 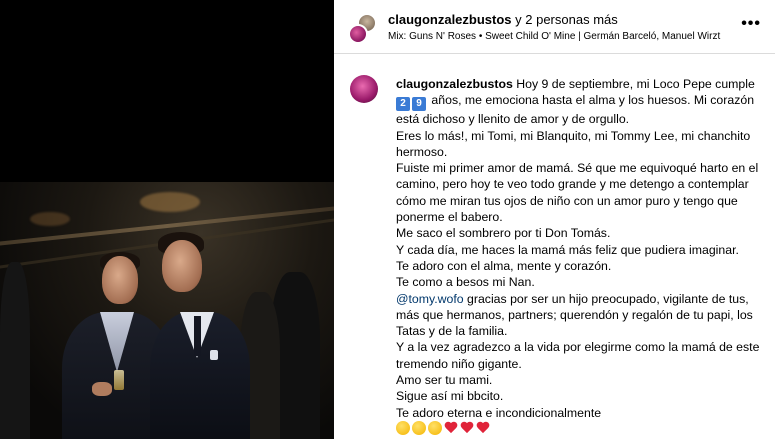 What do you see at coordinates (499, 412) in the screenshot?
I see `caption-line: Te adoro eterna e incondicionalmente` at bounding box center [499, 412].